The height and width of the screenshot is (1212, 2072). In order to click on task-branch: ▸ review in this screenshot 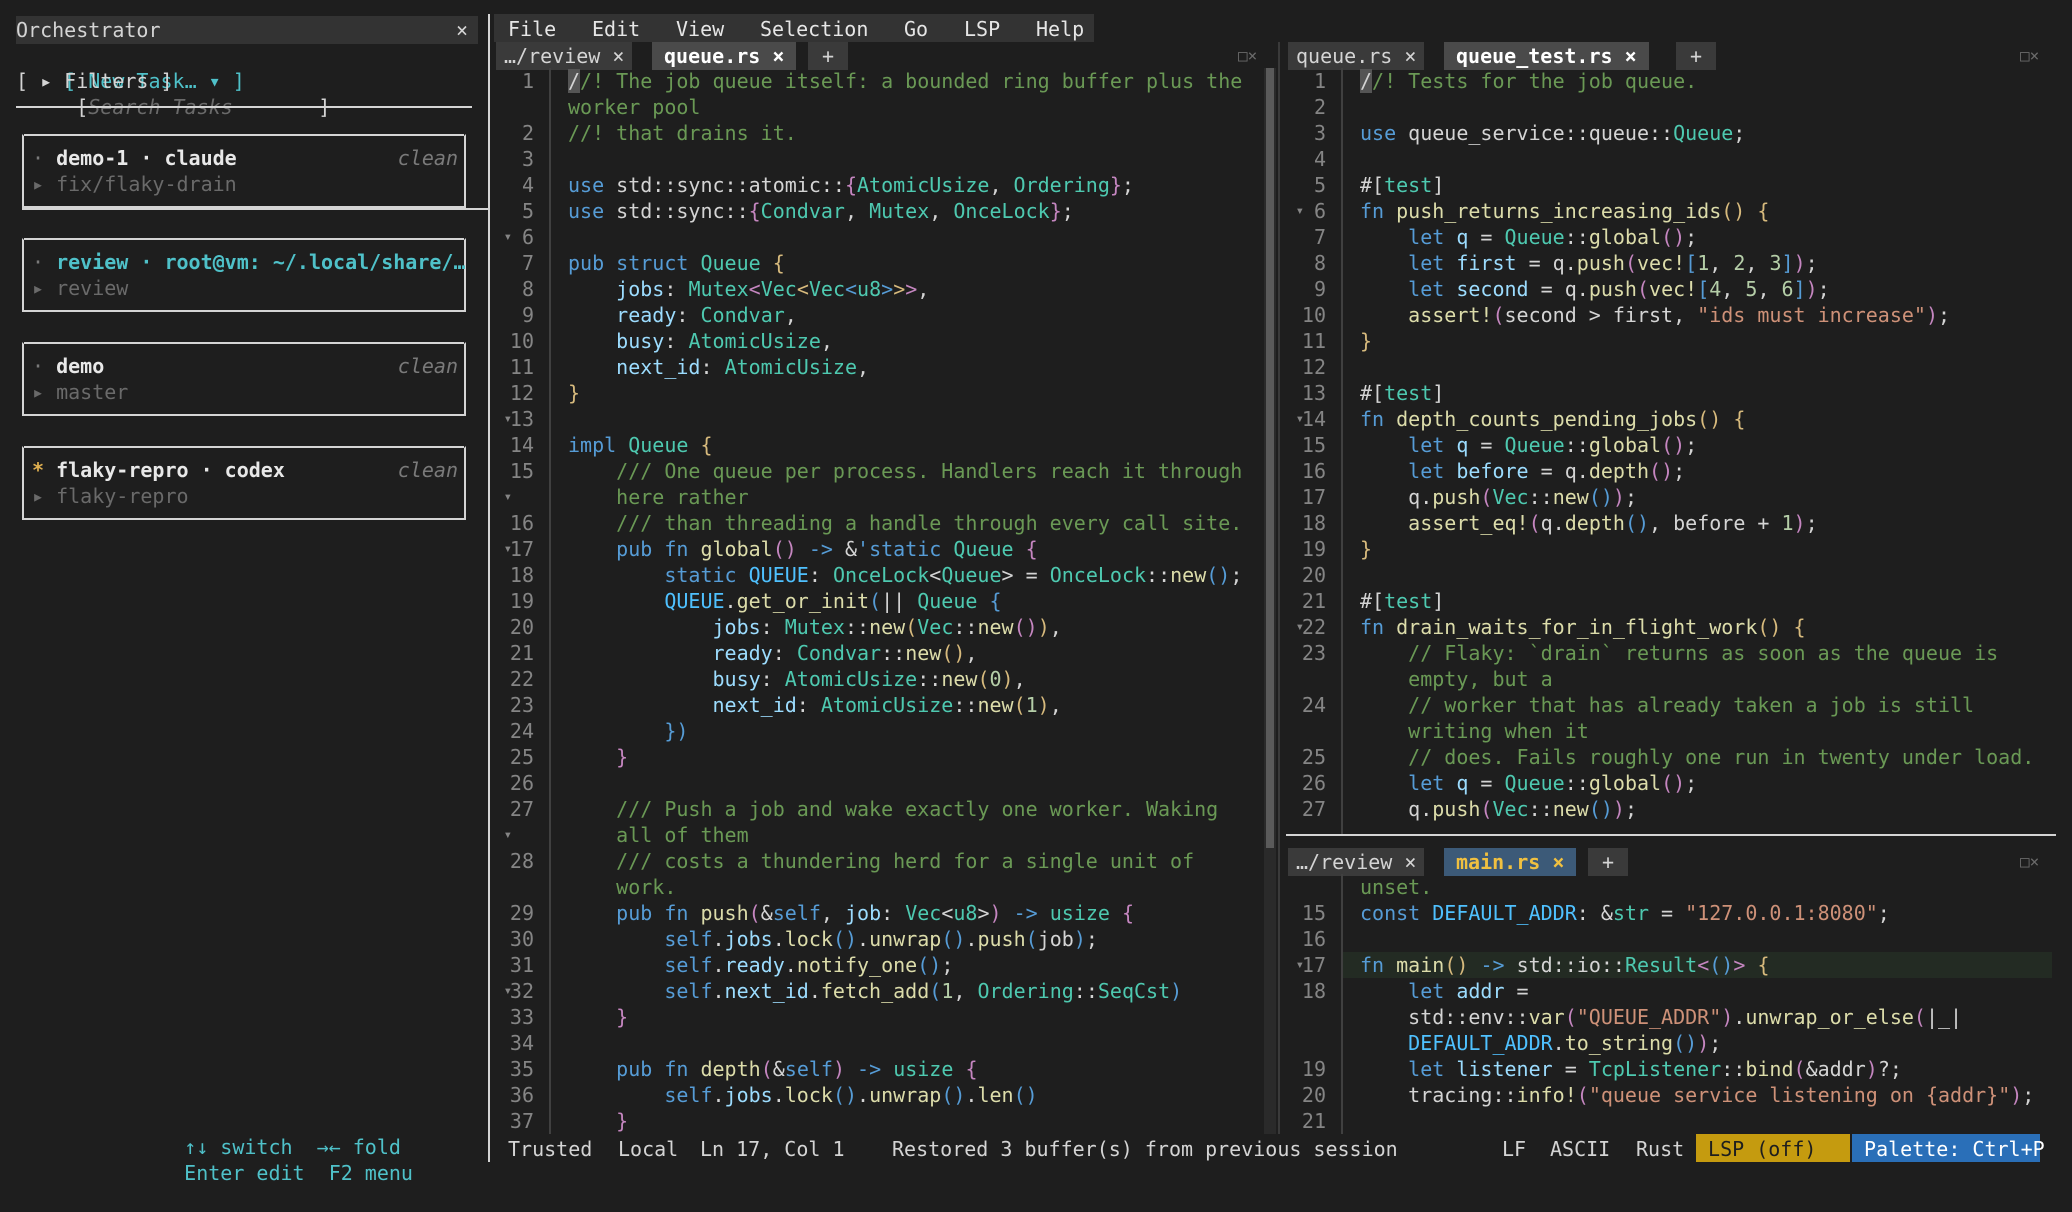, I will do `click(80, 288)`.